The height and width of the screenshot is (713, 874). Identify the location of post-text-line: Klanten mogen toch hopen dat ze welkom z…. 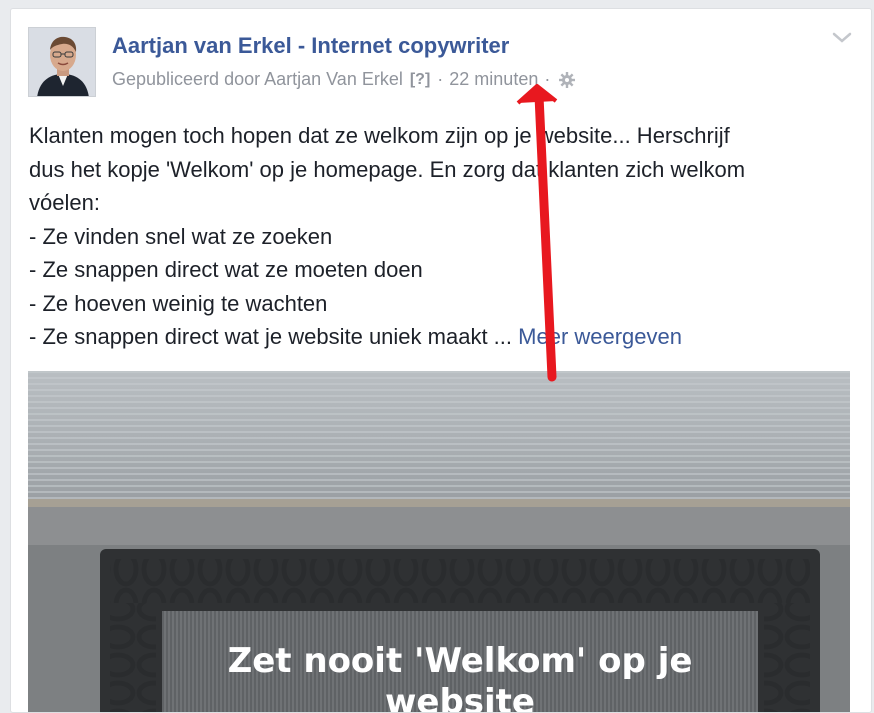
(379, 135).